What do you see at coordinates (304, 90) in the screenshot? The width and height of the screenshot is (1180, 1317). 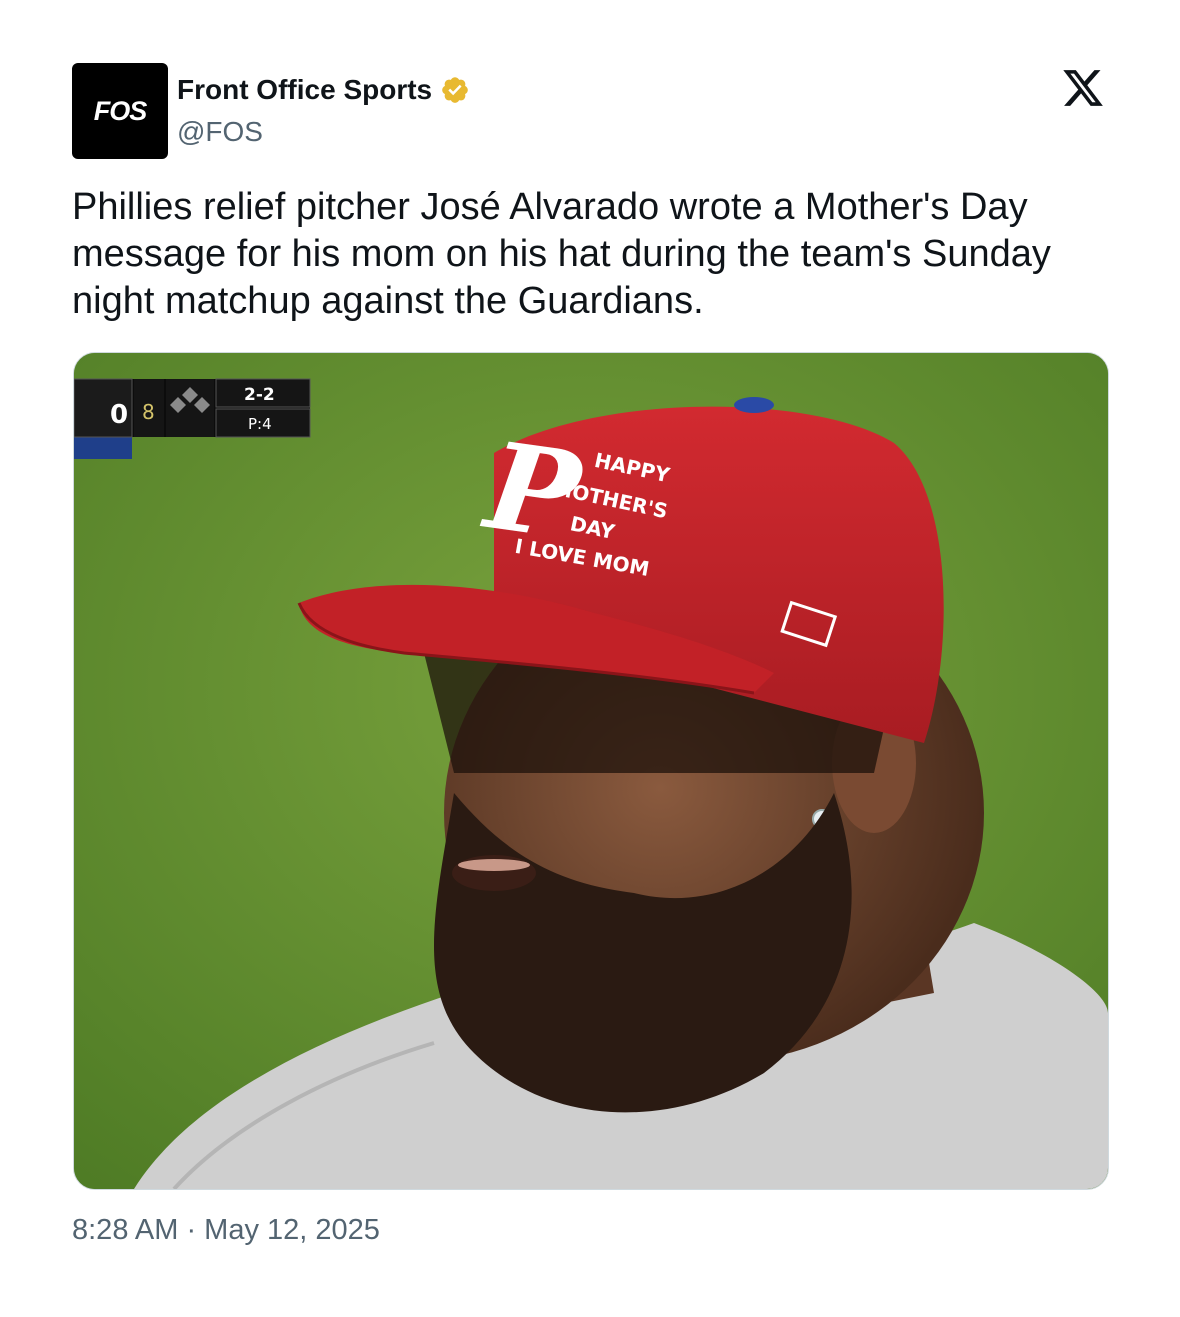 I see `display-name: Front Office Sports` at bounding box center [304, 90].